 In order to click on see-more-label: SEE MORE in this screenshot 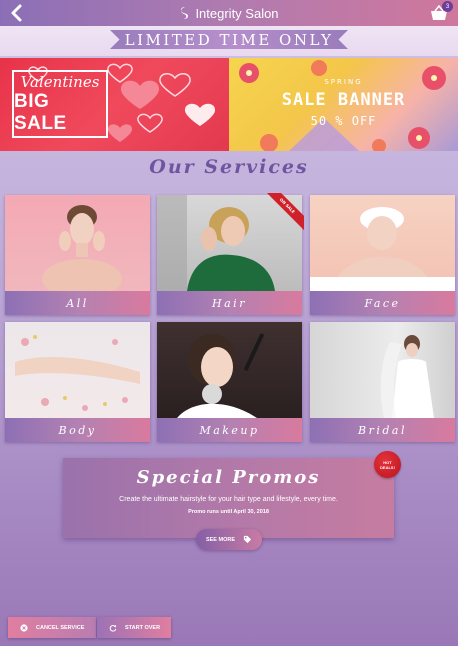, I will do `click(220, 539)`.